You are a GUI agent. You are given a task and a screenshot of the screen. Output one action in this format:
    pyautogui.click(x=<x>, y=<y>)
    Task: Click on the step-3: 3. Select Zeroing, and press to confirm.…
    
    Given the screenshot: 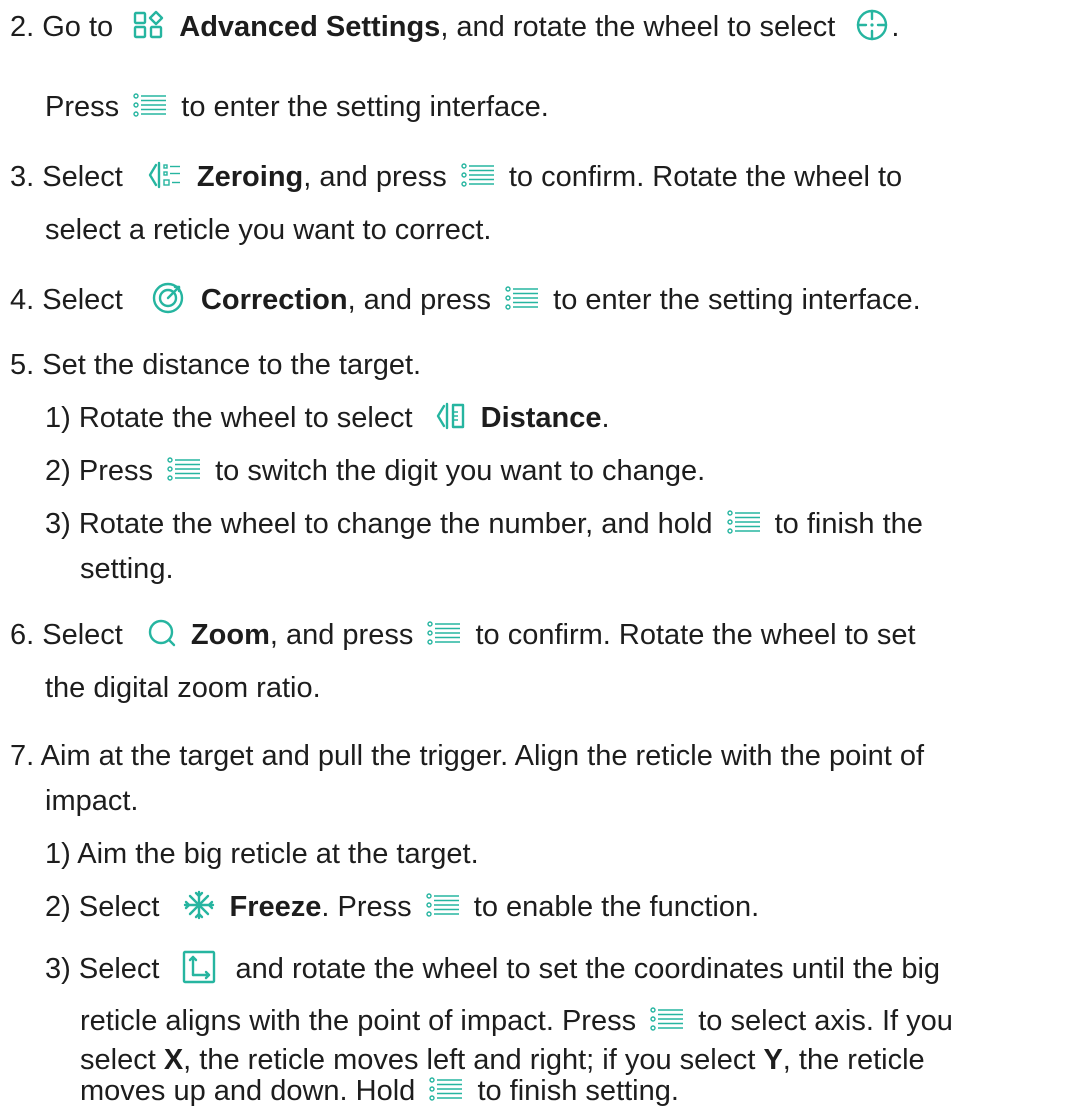 What is the action you would take?
    pyautogui.click(x=456, y=177)
    